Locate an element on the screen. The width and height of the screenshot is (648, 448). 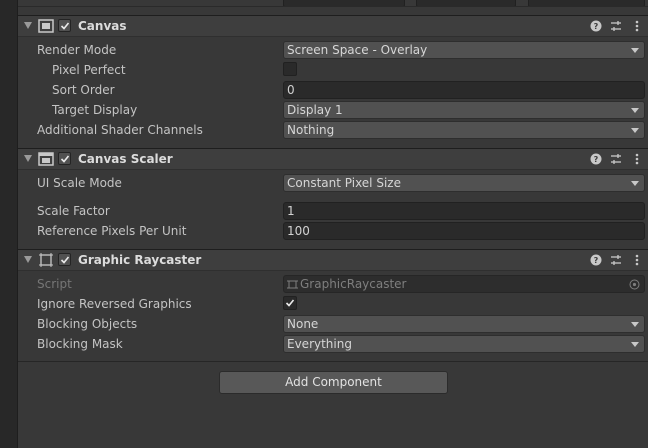
pixel-perfect-row: Pixel Perfect is located at coordinates (333, 70).